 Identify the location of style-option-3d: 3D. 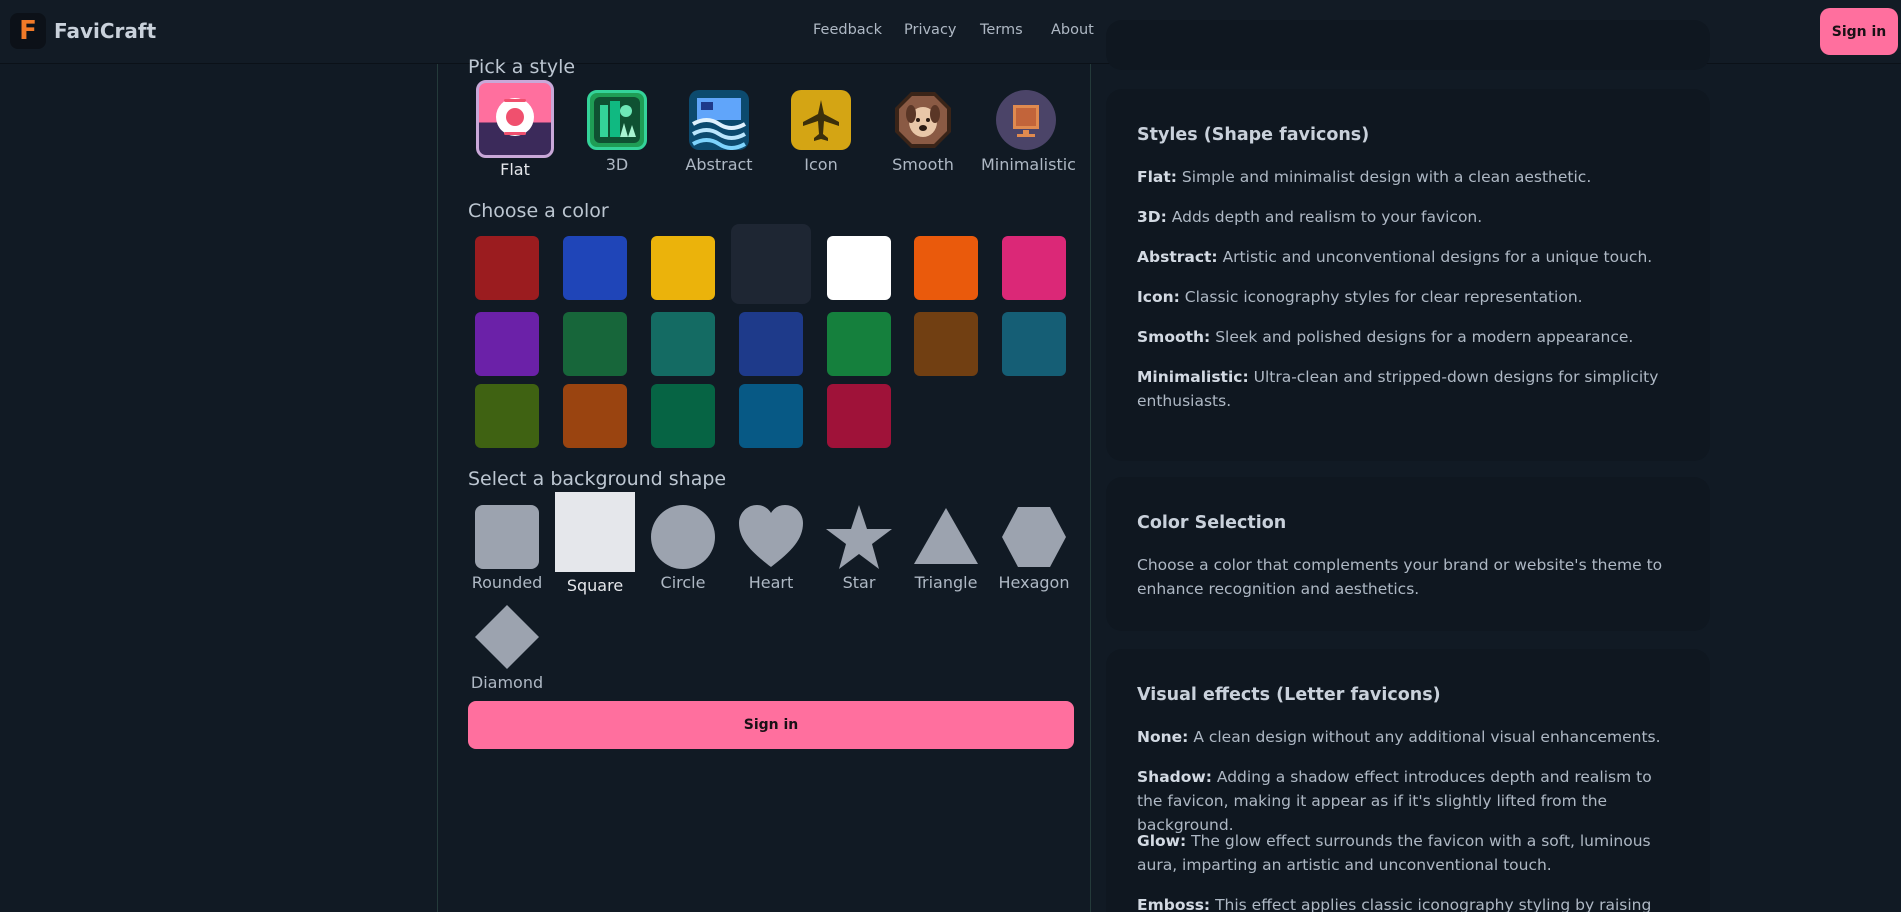
(617, 132).